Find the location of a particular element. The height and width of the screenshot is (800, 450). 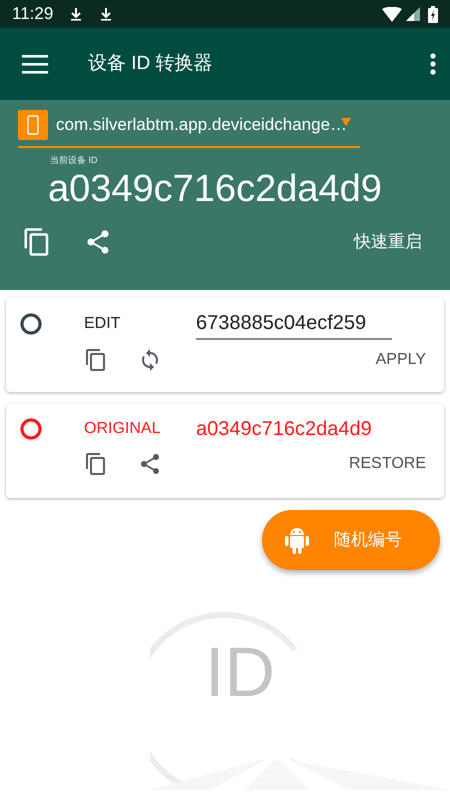

quick-restart-button: 快速重启 is located at coordinates (388, 242).